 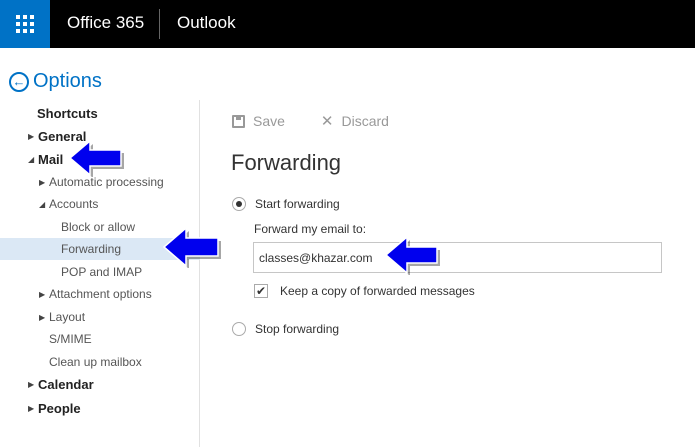 What do you see at coordinates (286, 162) in the screenshot?
I see `page-title: Forwarding` at bounding box center [286, 162].